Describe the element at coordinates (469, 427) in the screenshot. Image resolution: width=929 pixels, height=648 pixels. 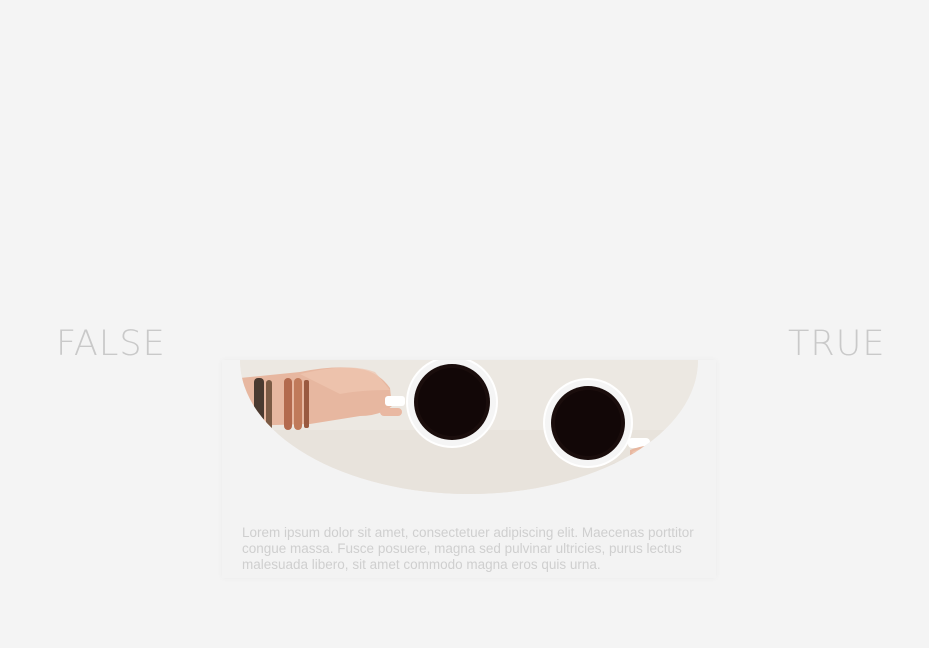
I see `card-image: Coffee` at that location.